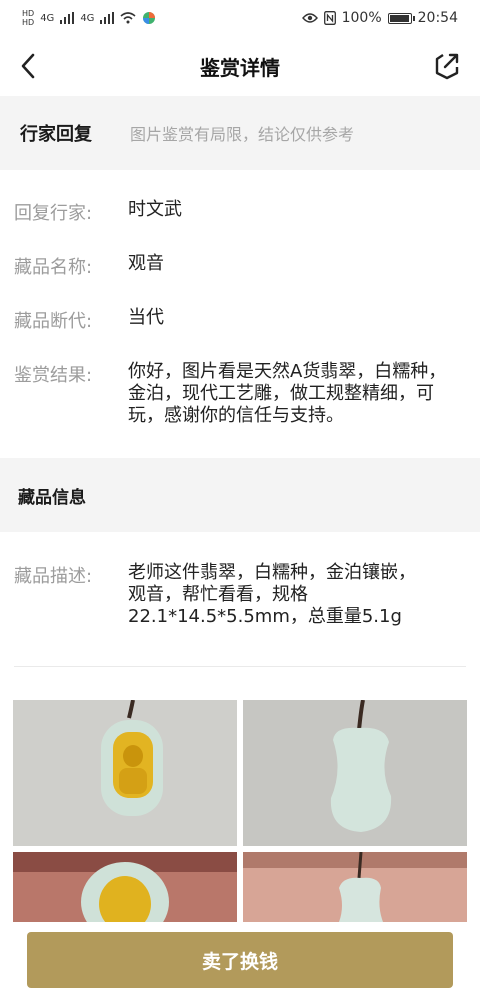  I want to click on status-bar: HD HD 4G 4G 100% 20:54, so click(240, 18).